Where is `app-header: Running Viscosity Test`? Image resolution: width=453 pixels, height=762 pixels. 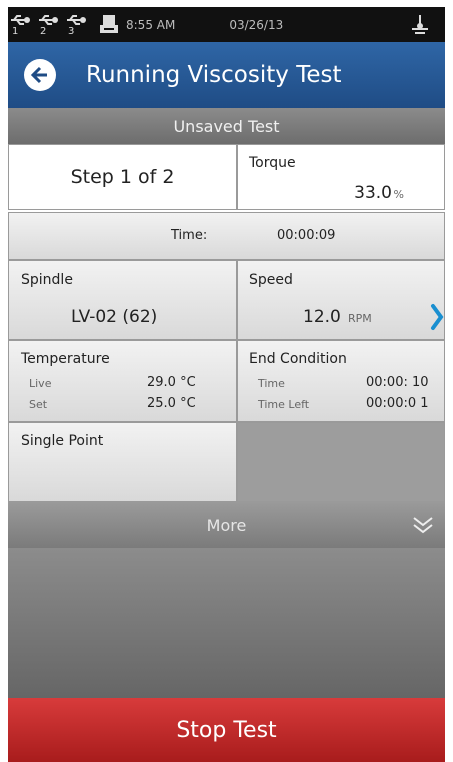 app-header: Running Viscosity Test is located at coordinates (226, 75).